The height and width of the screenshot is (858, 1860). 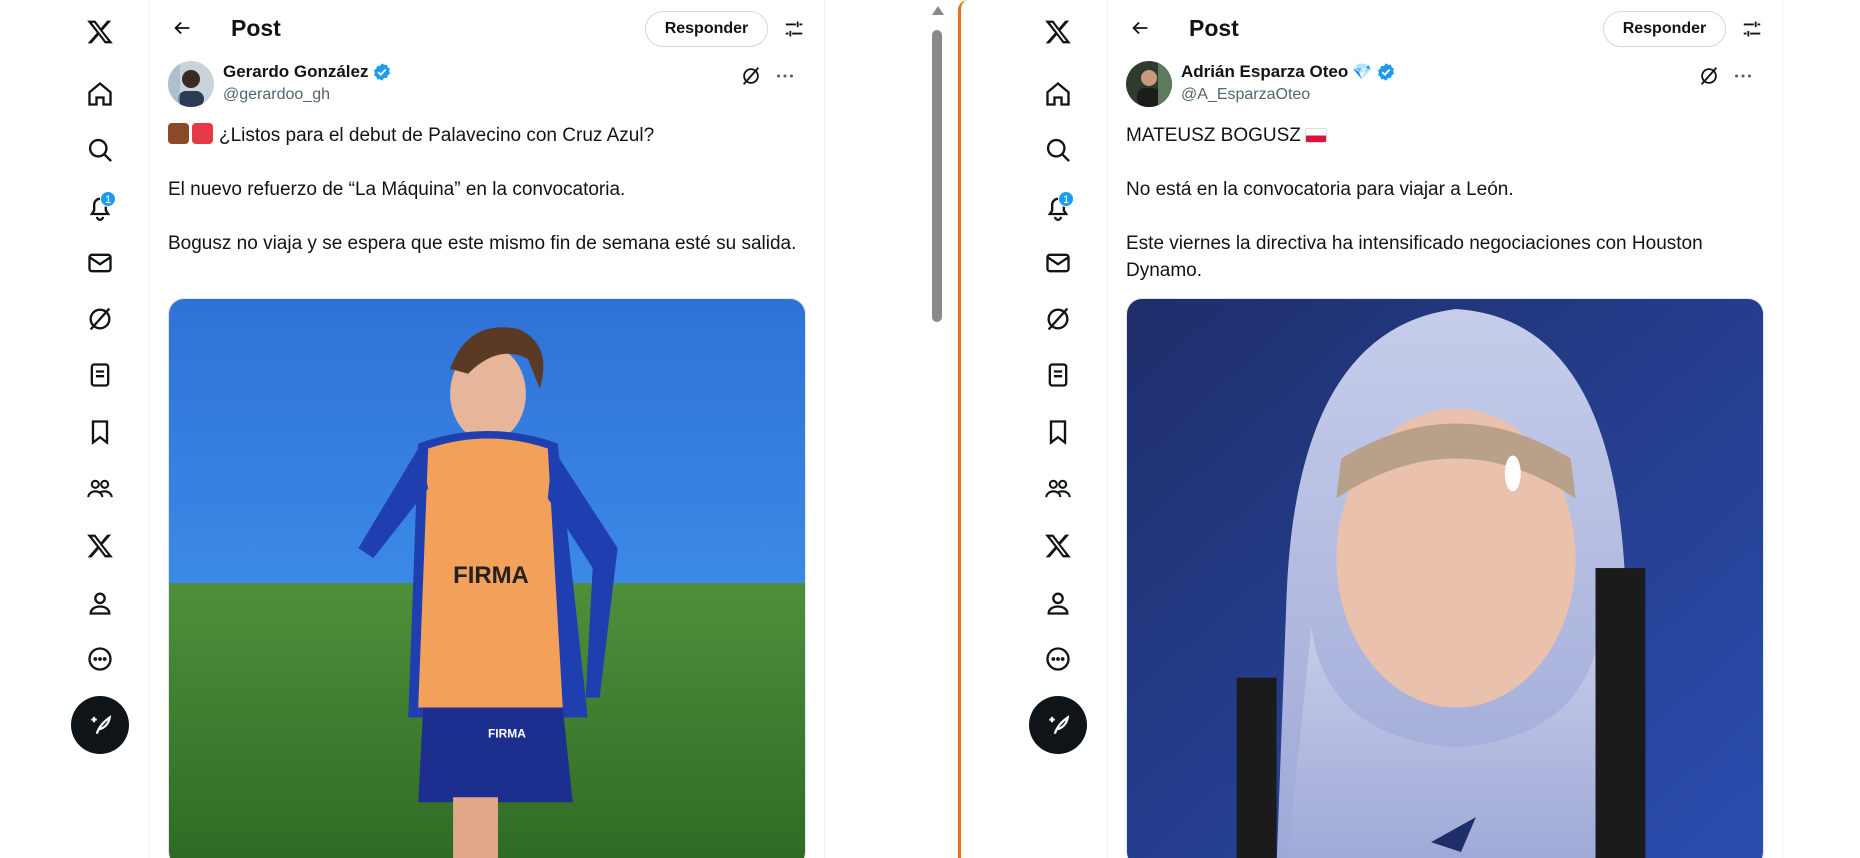 What do you see at coordinates (938, 10) in the screenshot?
I see `scroll-up-arrow-icon` at bounding box center [938, 10].